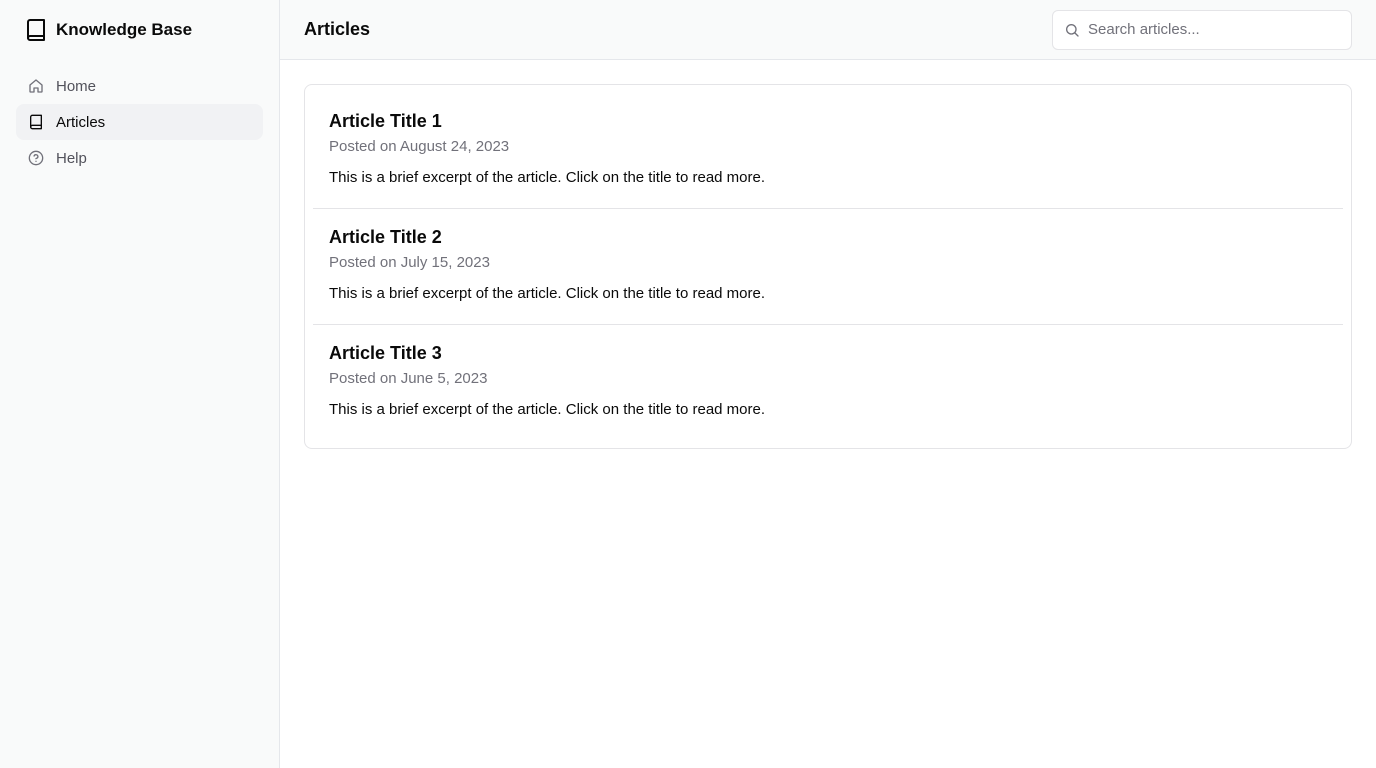 The image size is (1376, 768). I want to click on sidebar-nav: Home Articles Help, so click(139, 122).